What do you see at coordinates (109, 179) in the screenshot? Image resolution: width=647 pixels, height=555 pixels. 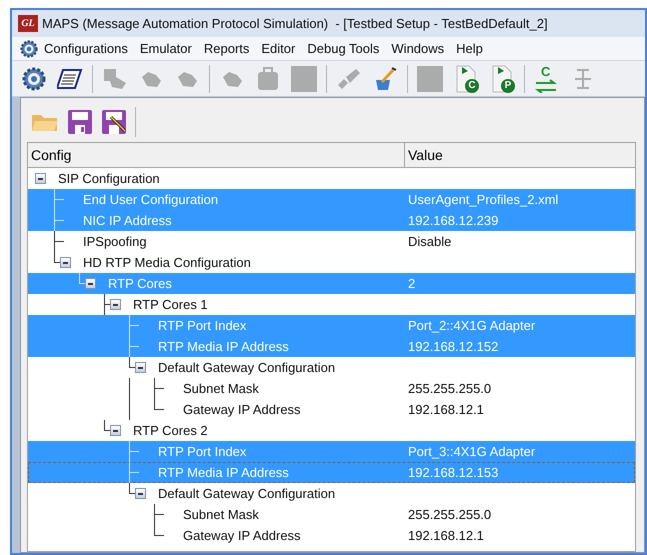 I see `config-label: SIP Configuration` at bounding box center [109, 179].